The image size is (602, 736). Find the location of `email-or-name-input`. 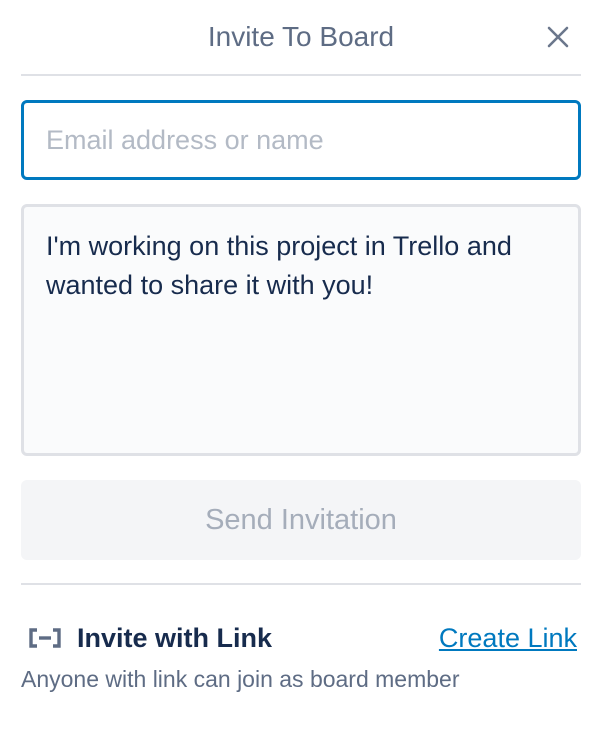

email-or-name-input is located at coordinates (301, 140).